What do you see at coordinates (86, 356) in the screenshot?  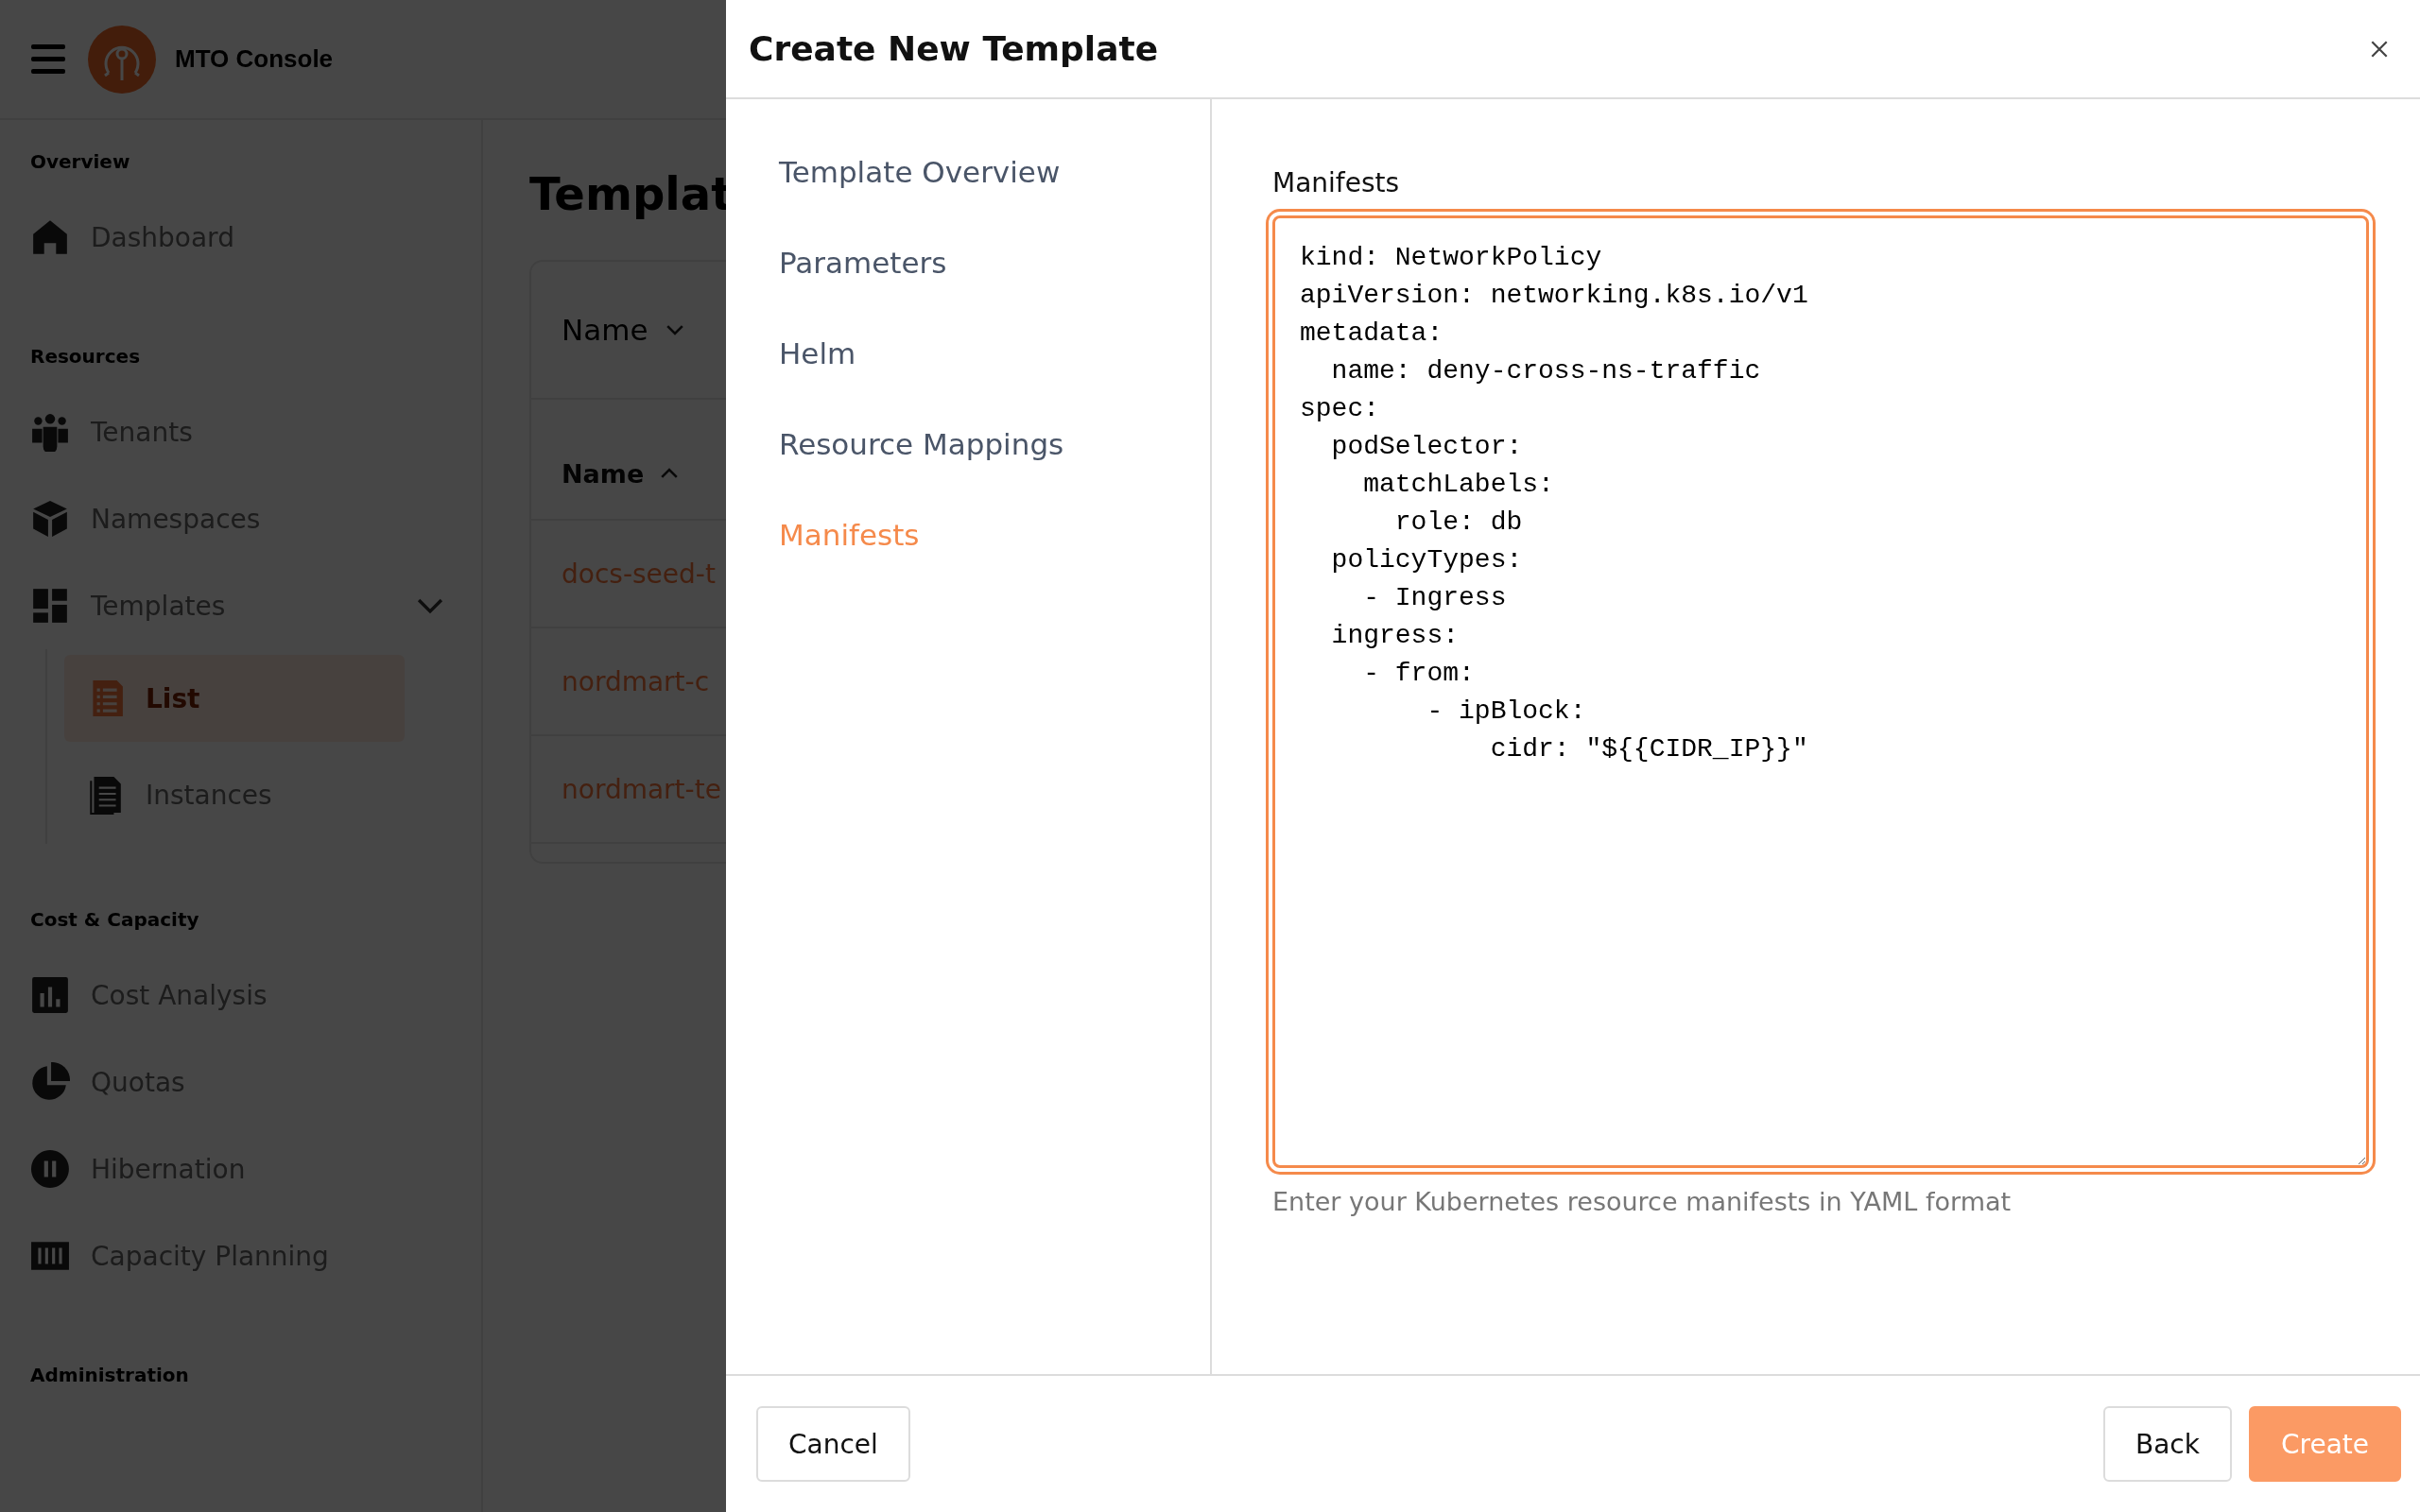 I see `section-label: Resources` at bounding box center [86, 356].